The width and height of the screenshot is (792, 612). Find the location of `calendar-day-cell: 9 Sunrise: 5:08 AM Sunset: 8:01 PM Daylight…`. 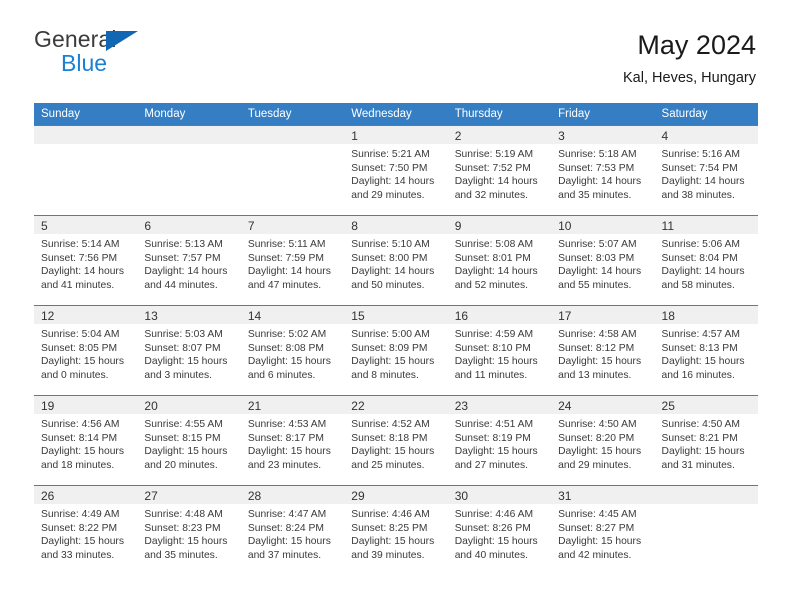

calendar-day-cell: 9 Sunrise: 5:08 AM Sunset: 8:01 PM Daylight… is located at coordinates (499, 260).